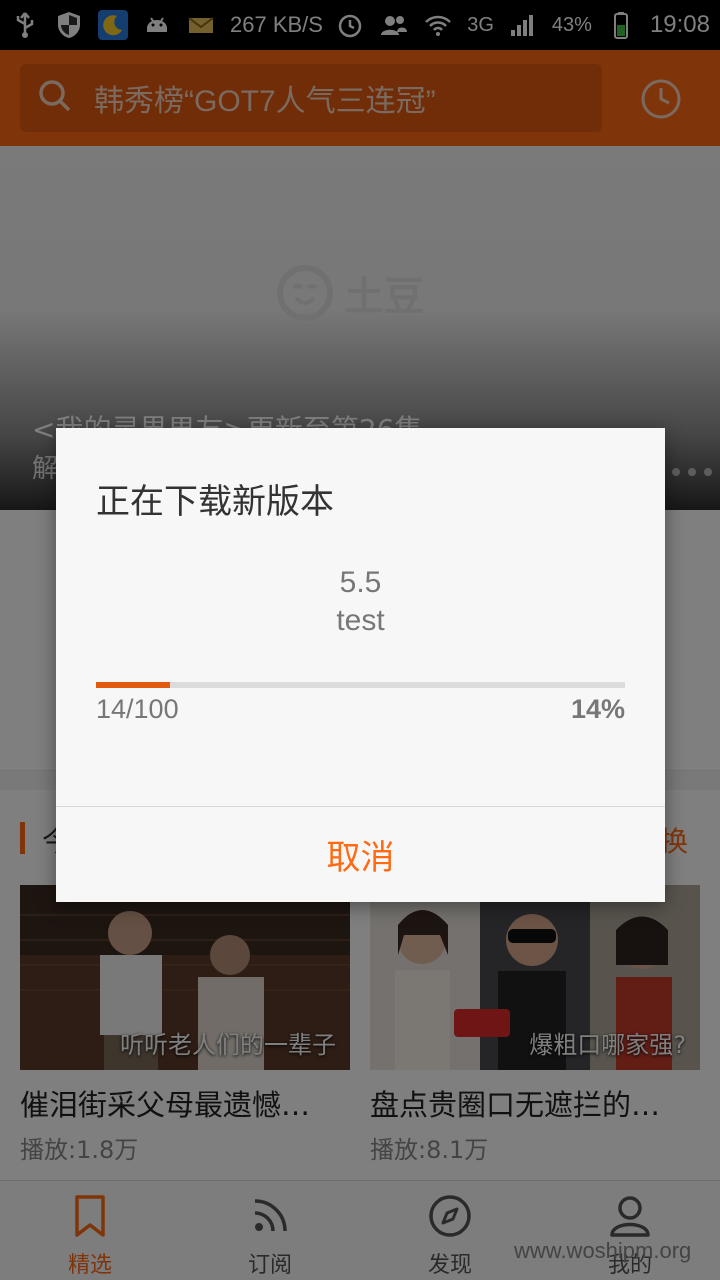  Describe the element at coordinates (215, 502) in the screenshot. I see `dialog-title: 正在下载新版本` at that location.